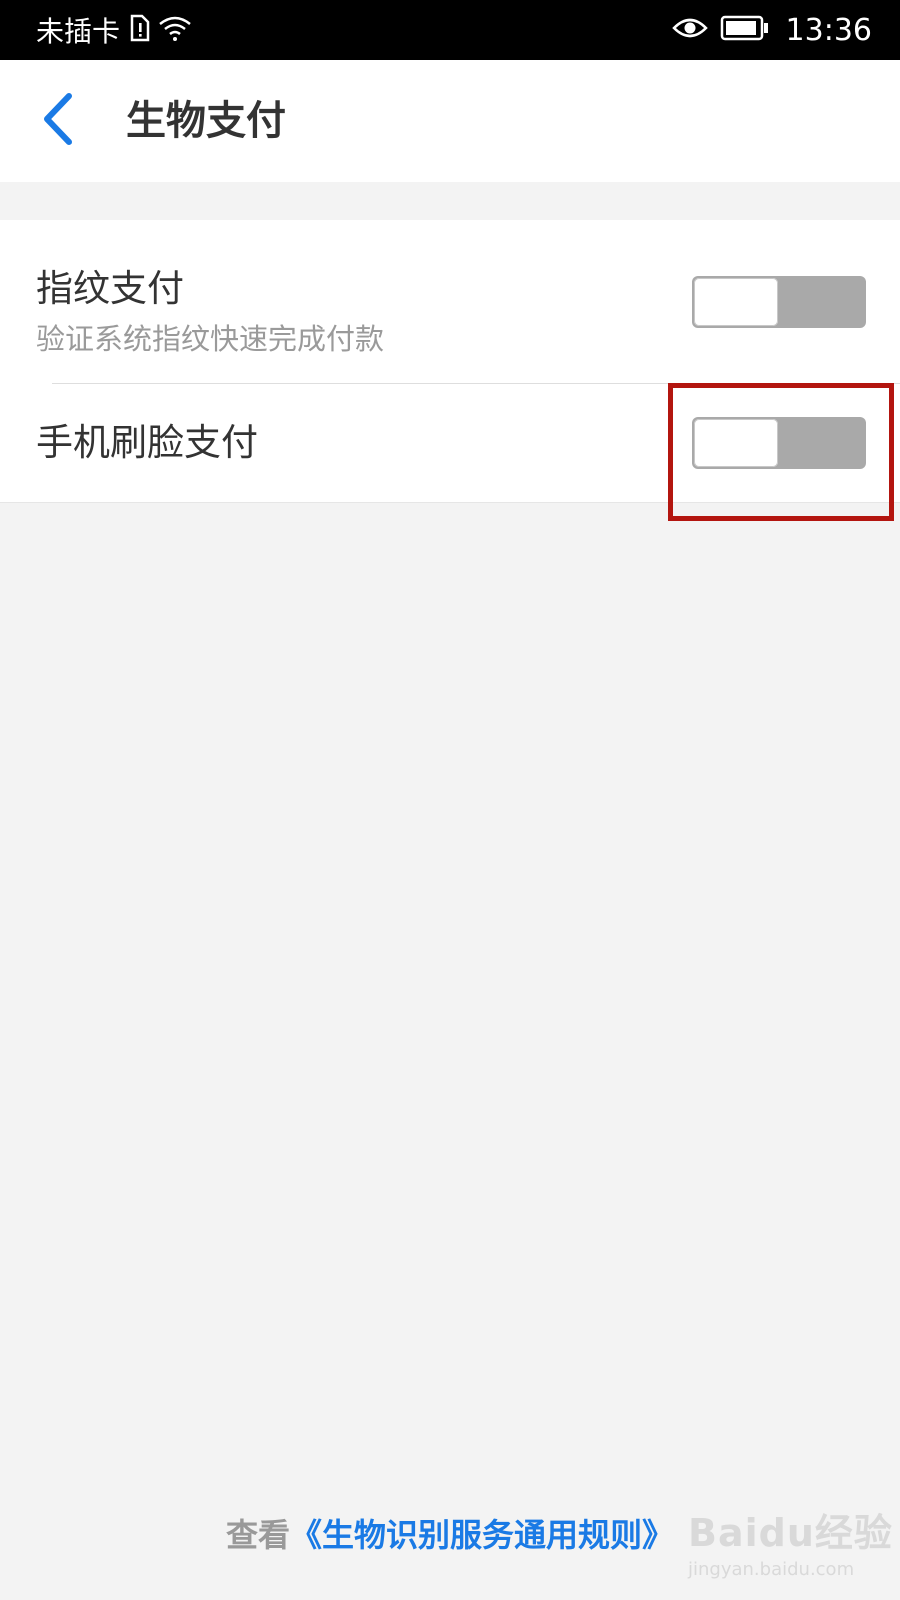  What do you see at coordinates (779, 443) in the screenshot?
I see `face-pay-toggle` at bounding box center [779, 443].